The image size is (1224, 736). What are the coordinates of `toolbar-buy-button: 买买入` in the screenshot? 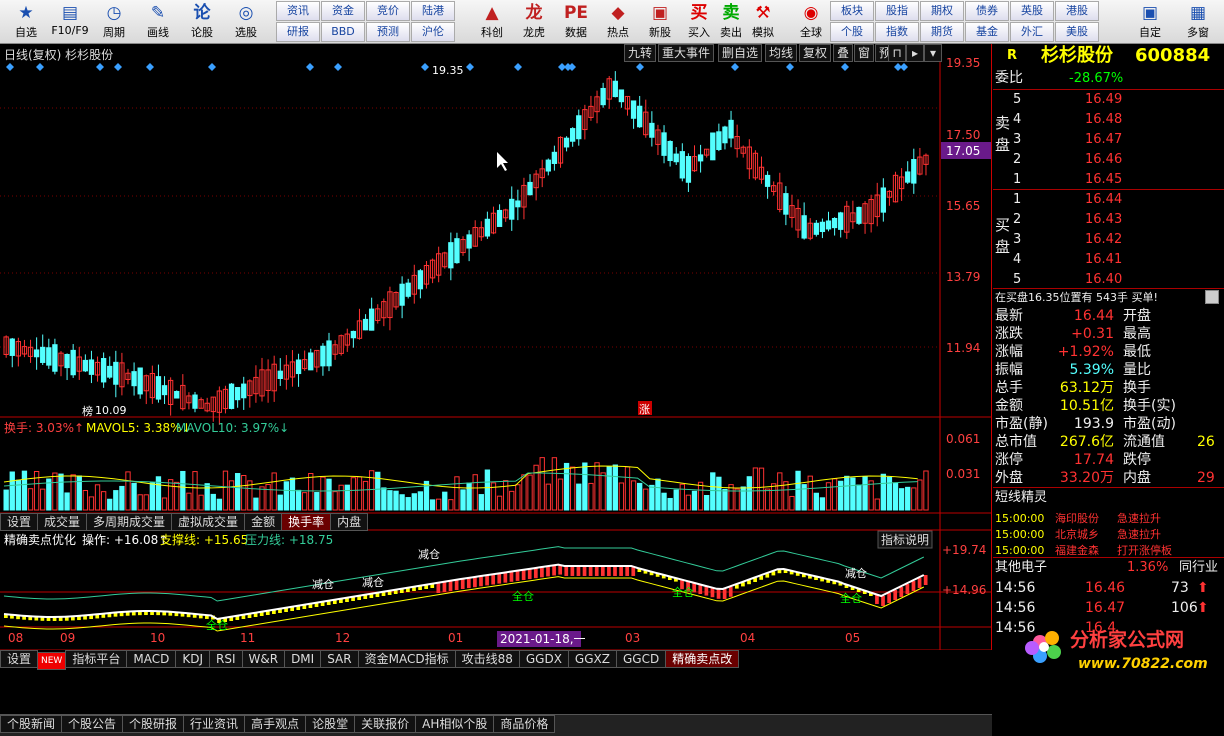 It's located at (699, 22).